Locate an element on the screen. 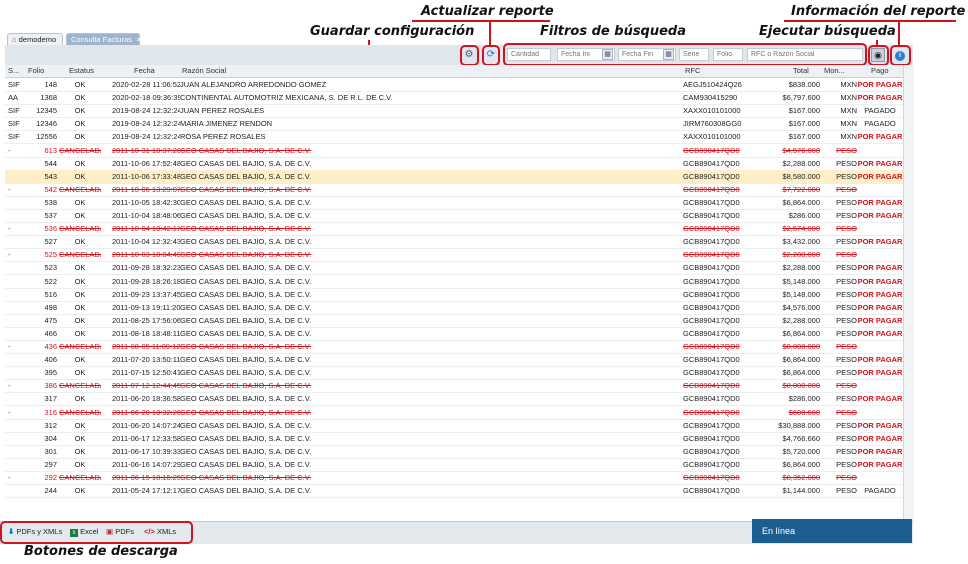 This screenshot has width=968, height=564. cell-fecha: 2011-06-20 18:36:58 is located at coordinates (146, 399).